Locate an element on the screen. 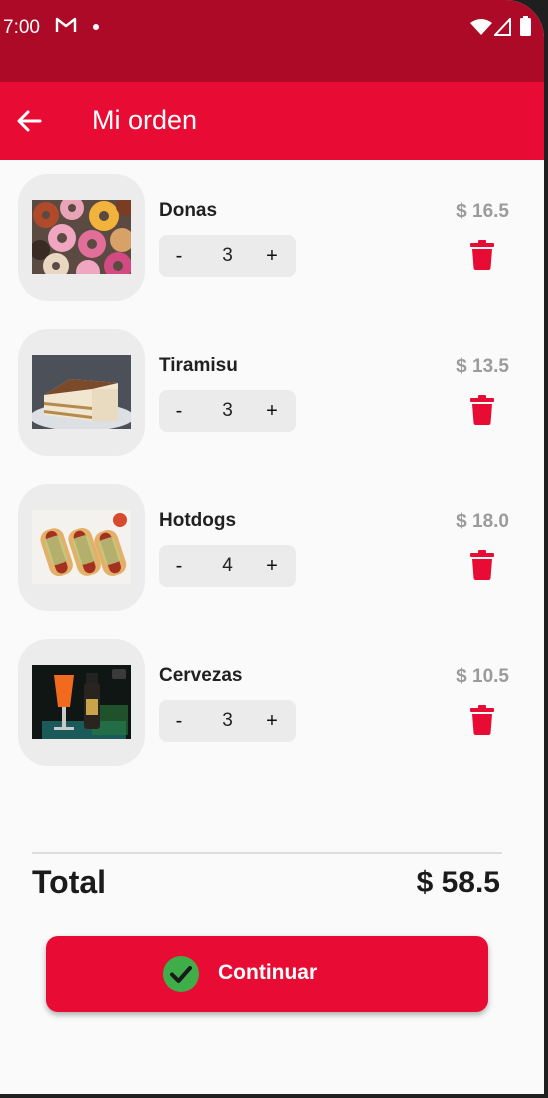  total-value: $ 58.5 is located at coordinates (458, 882).